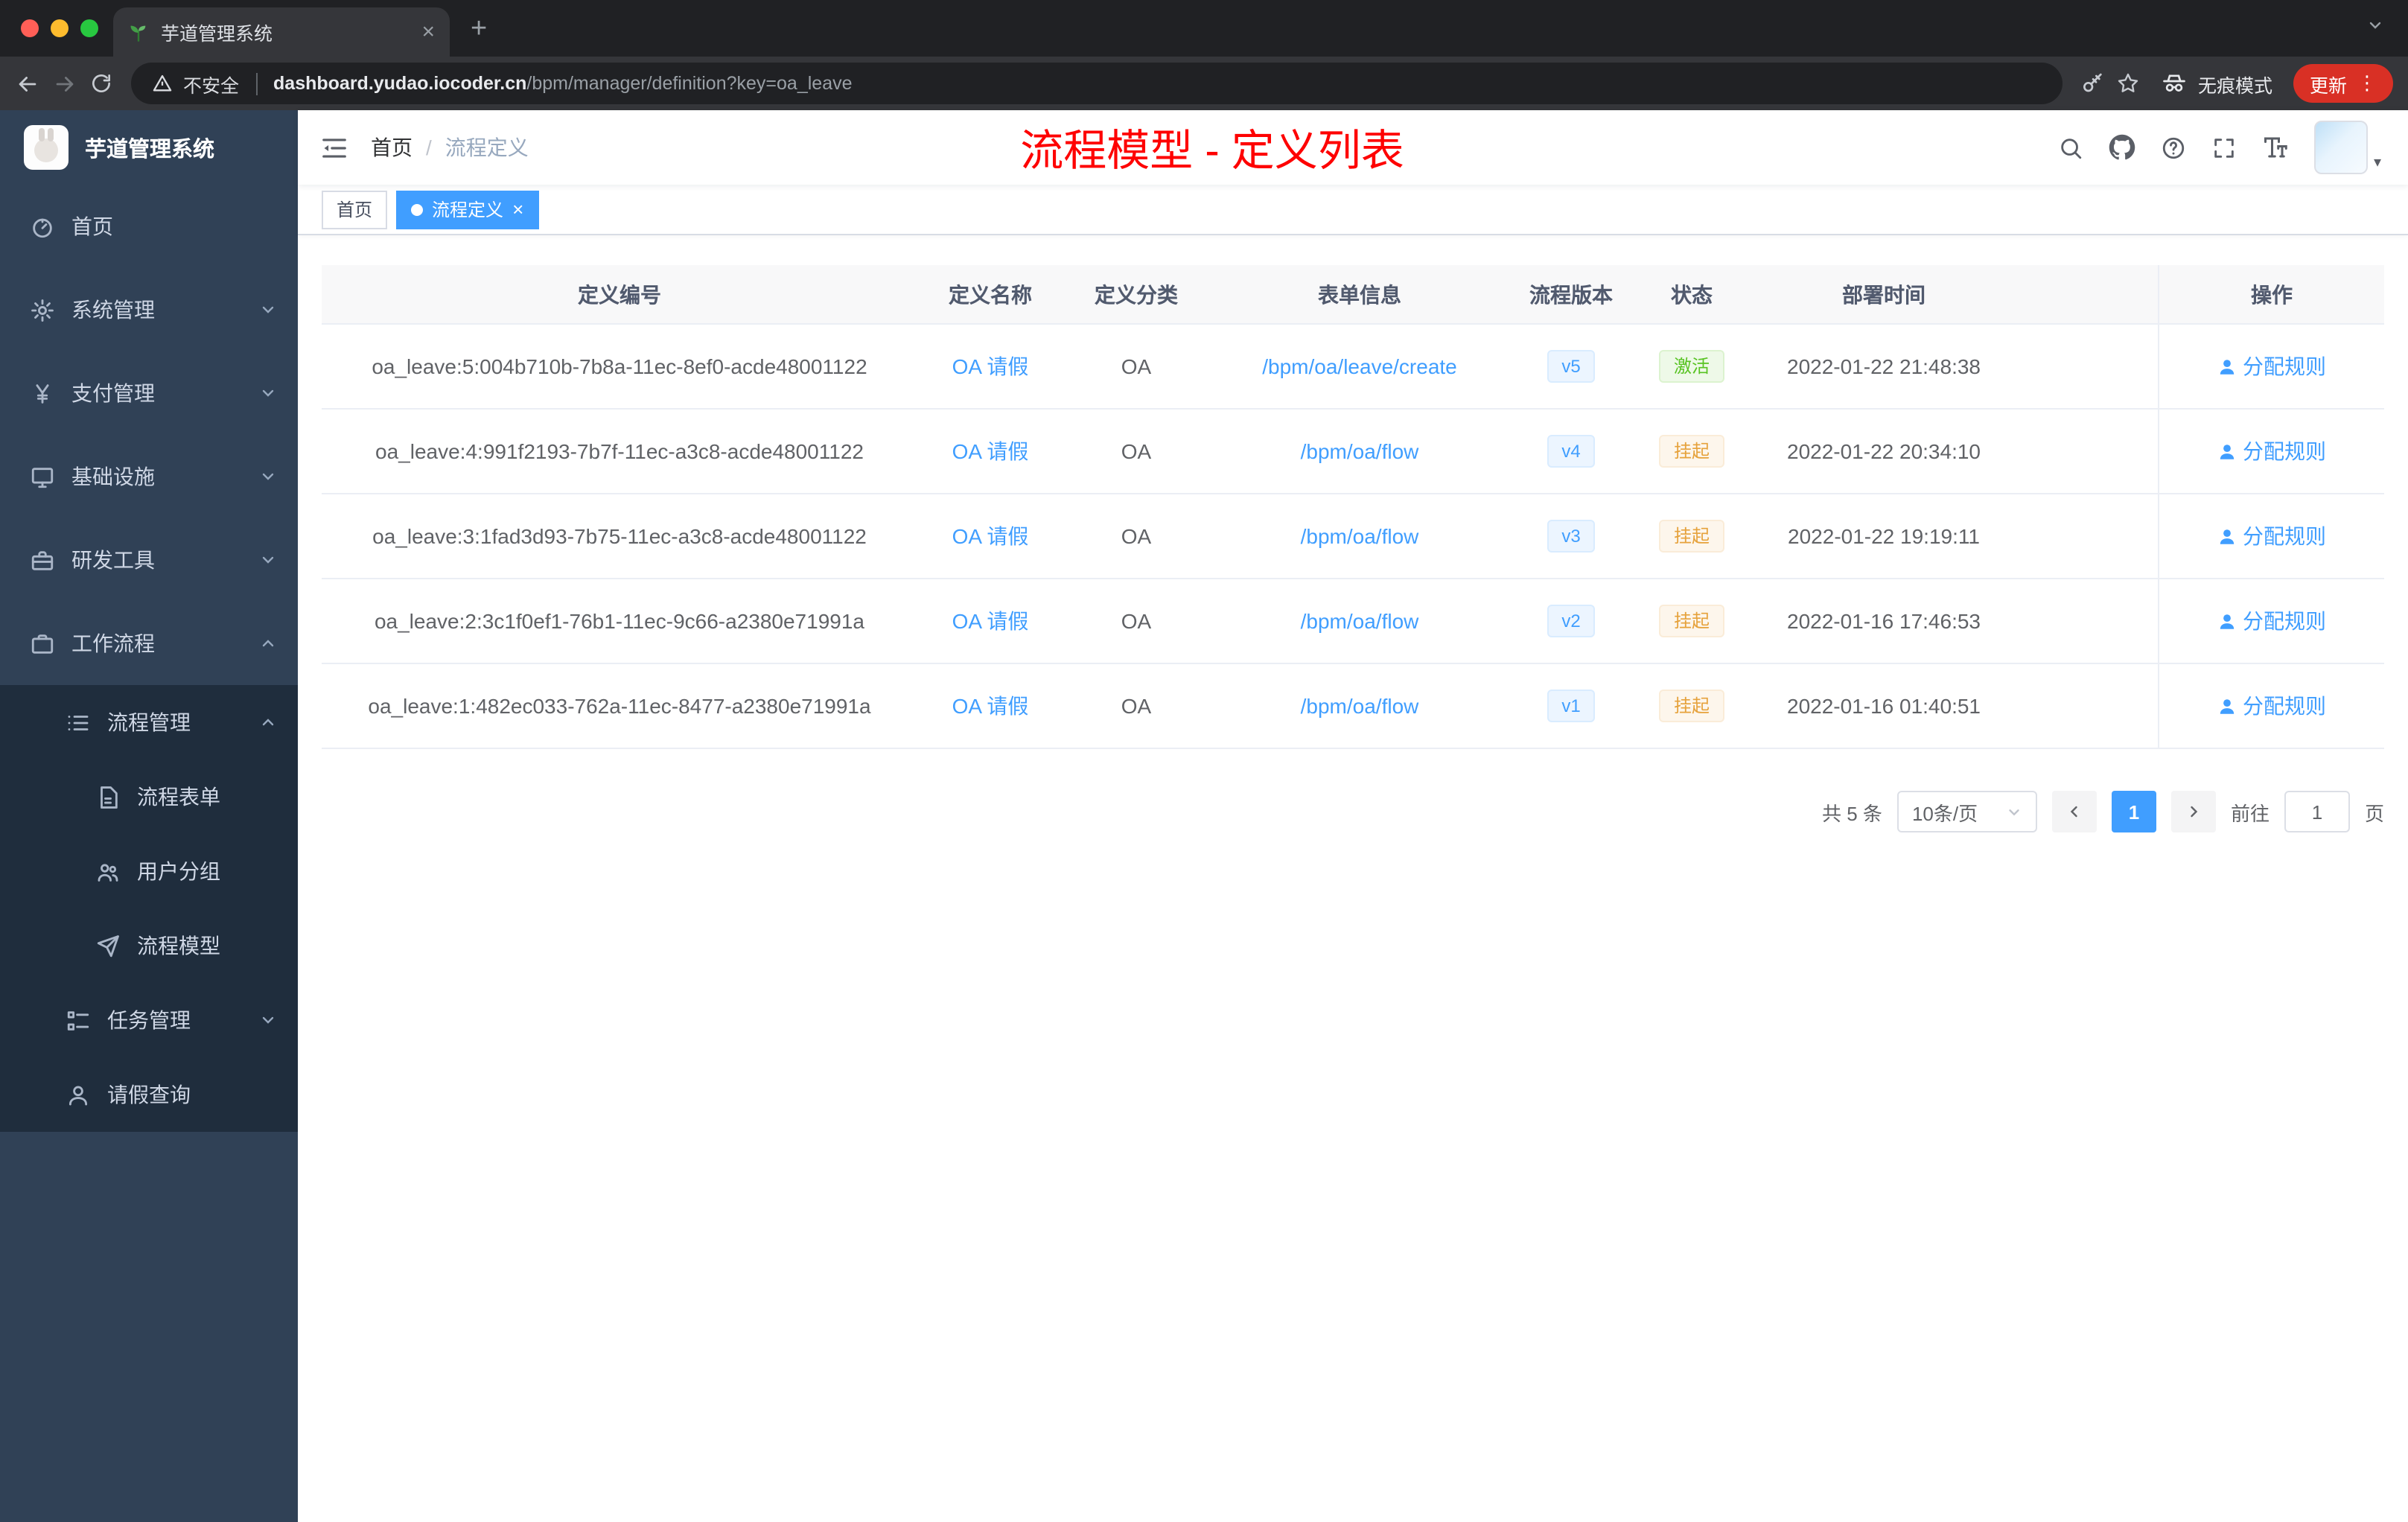 Image resolution: width=2408 pixels, height=1522 pixels. What do you see at coordinates (2275, 147) in the screenshot?
I see `font-size-icon` at bounding box center [2275, 147].